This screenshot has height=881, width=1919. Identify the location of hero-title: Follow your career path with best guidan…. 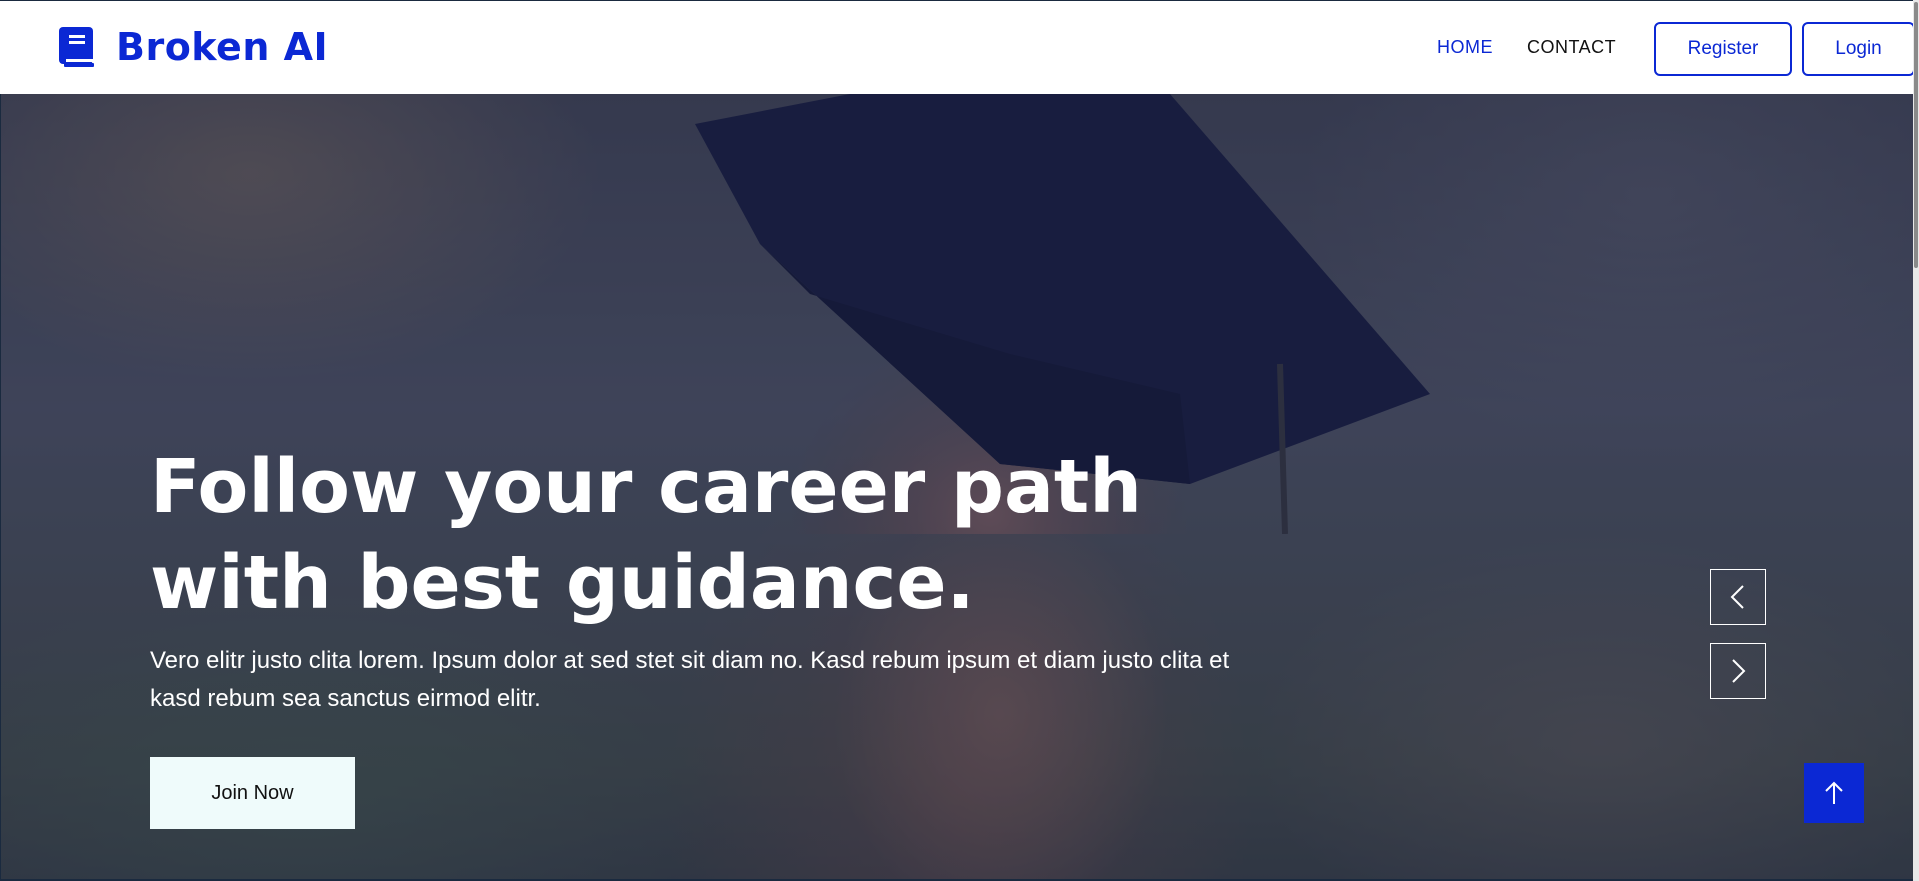
(646, 535).